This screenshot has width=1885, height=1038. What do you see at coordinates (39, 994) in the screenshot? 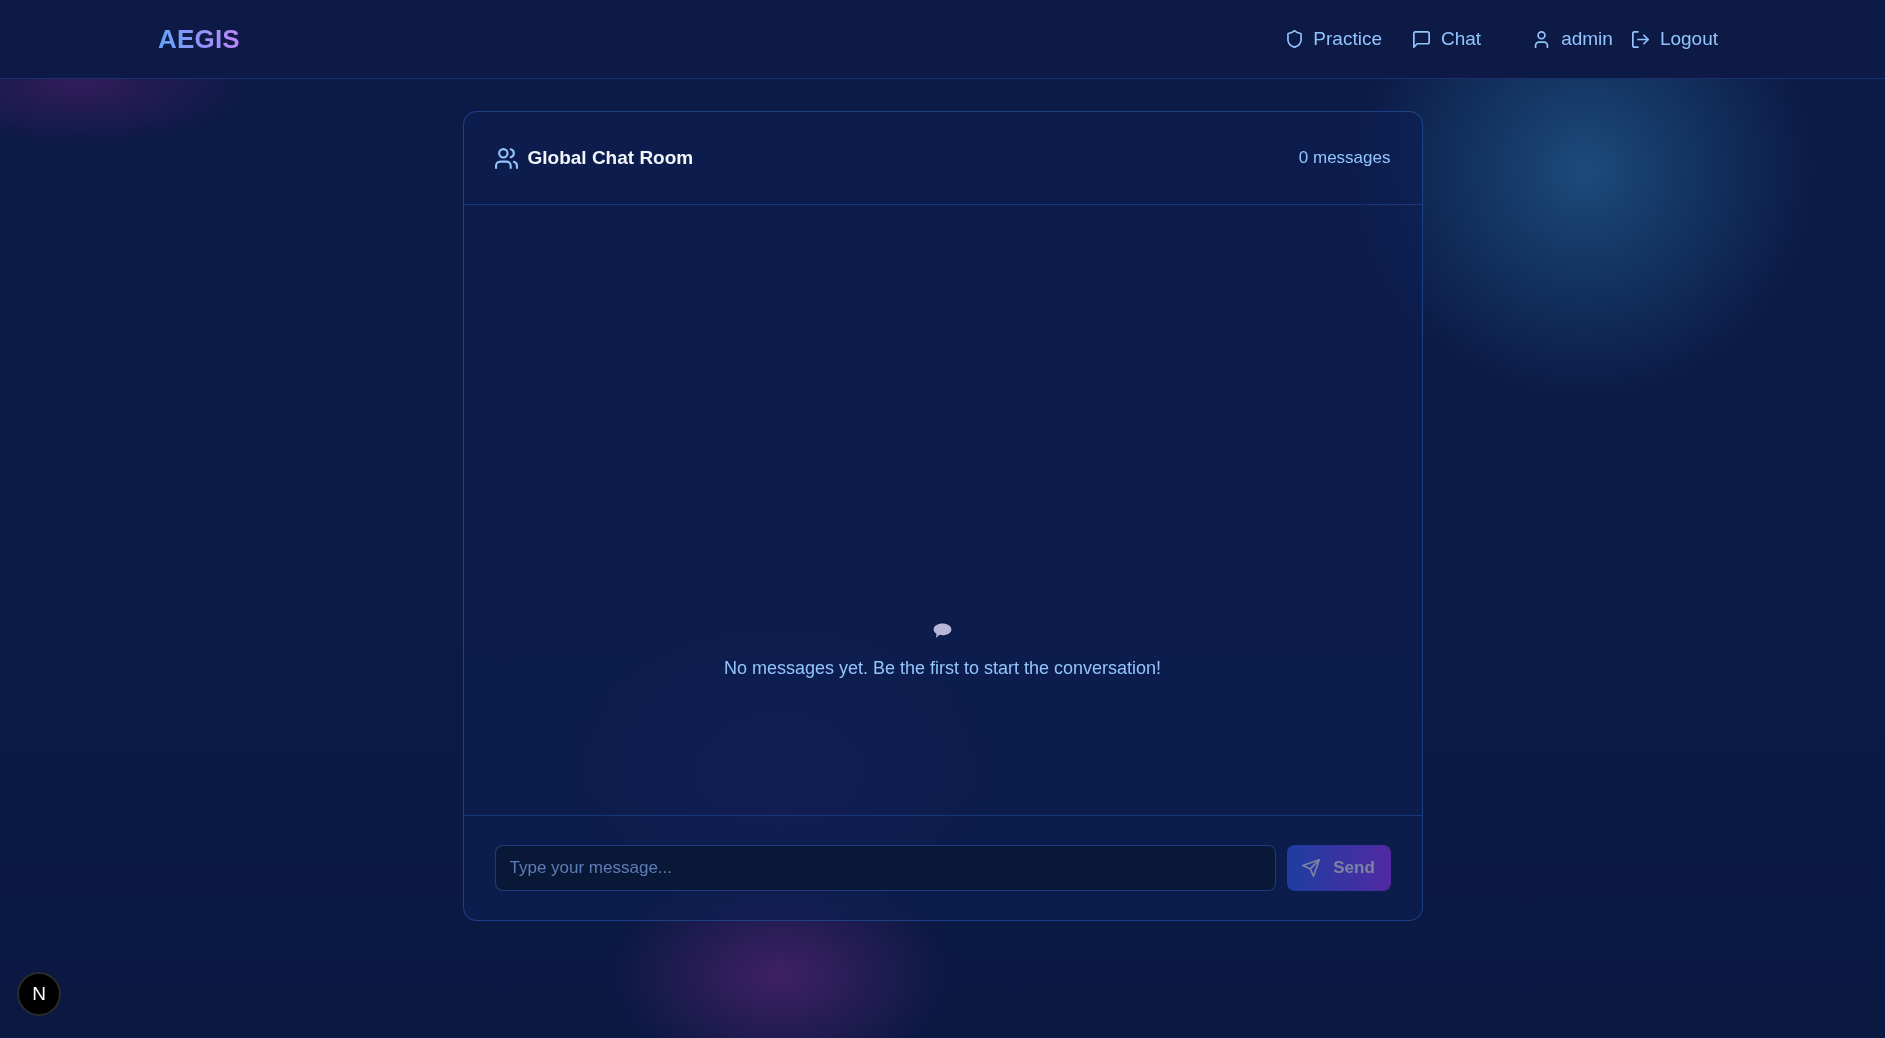
I see `dev-tools-button: N` at bounding box center [39, 994].